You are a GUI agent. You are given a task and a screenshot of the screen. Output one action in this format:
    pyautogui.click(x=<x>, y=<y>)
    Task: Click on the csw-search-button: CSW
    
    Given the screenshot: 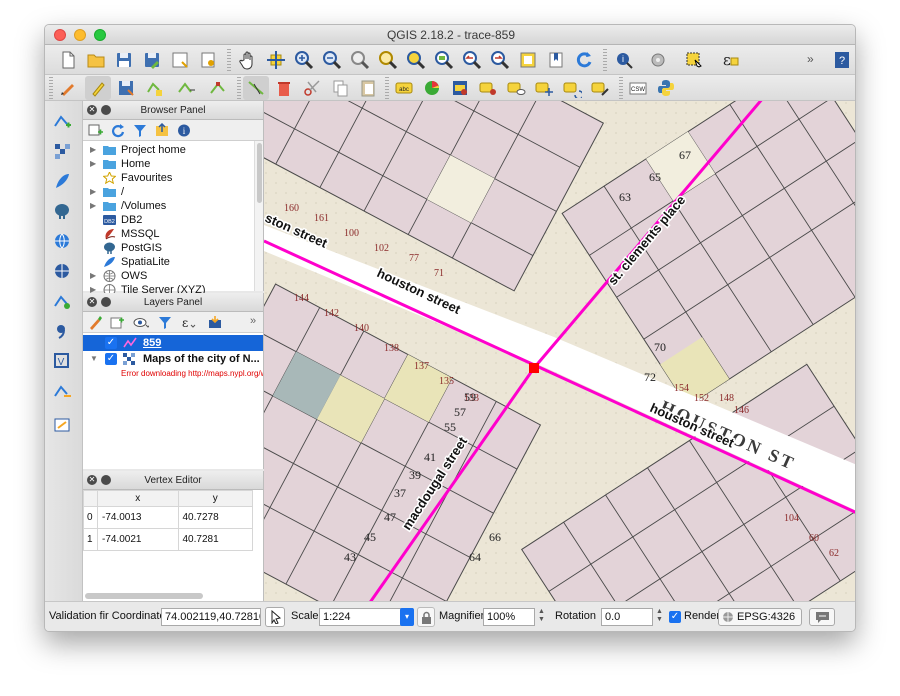 What is the action you would take?
    pyautogui.click(x=638, y=88)
    